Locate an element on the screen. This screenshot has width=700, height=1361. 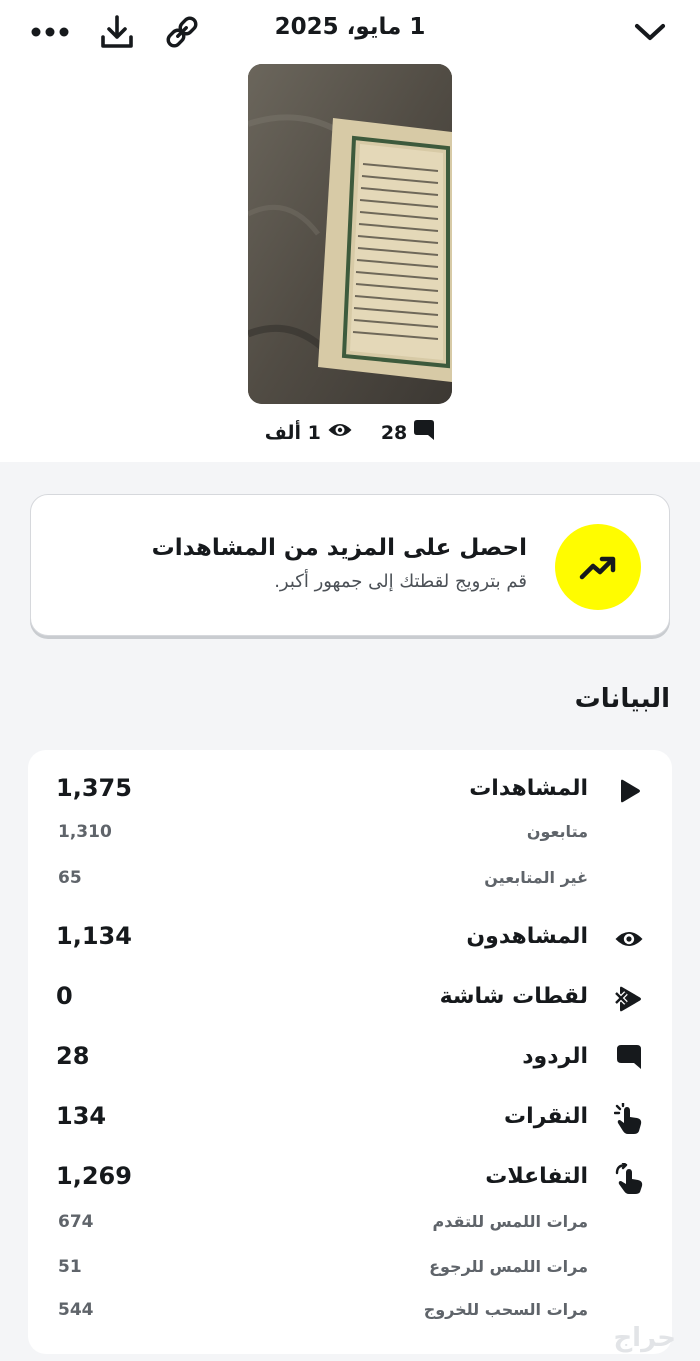
replies-value: 28 is located at coordinates (73, 1056).